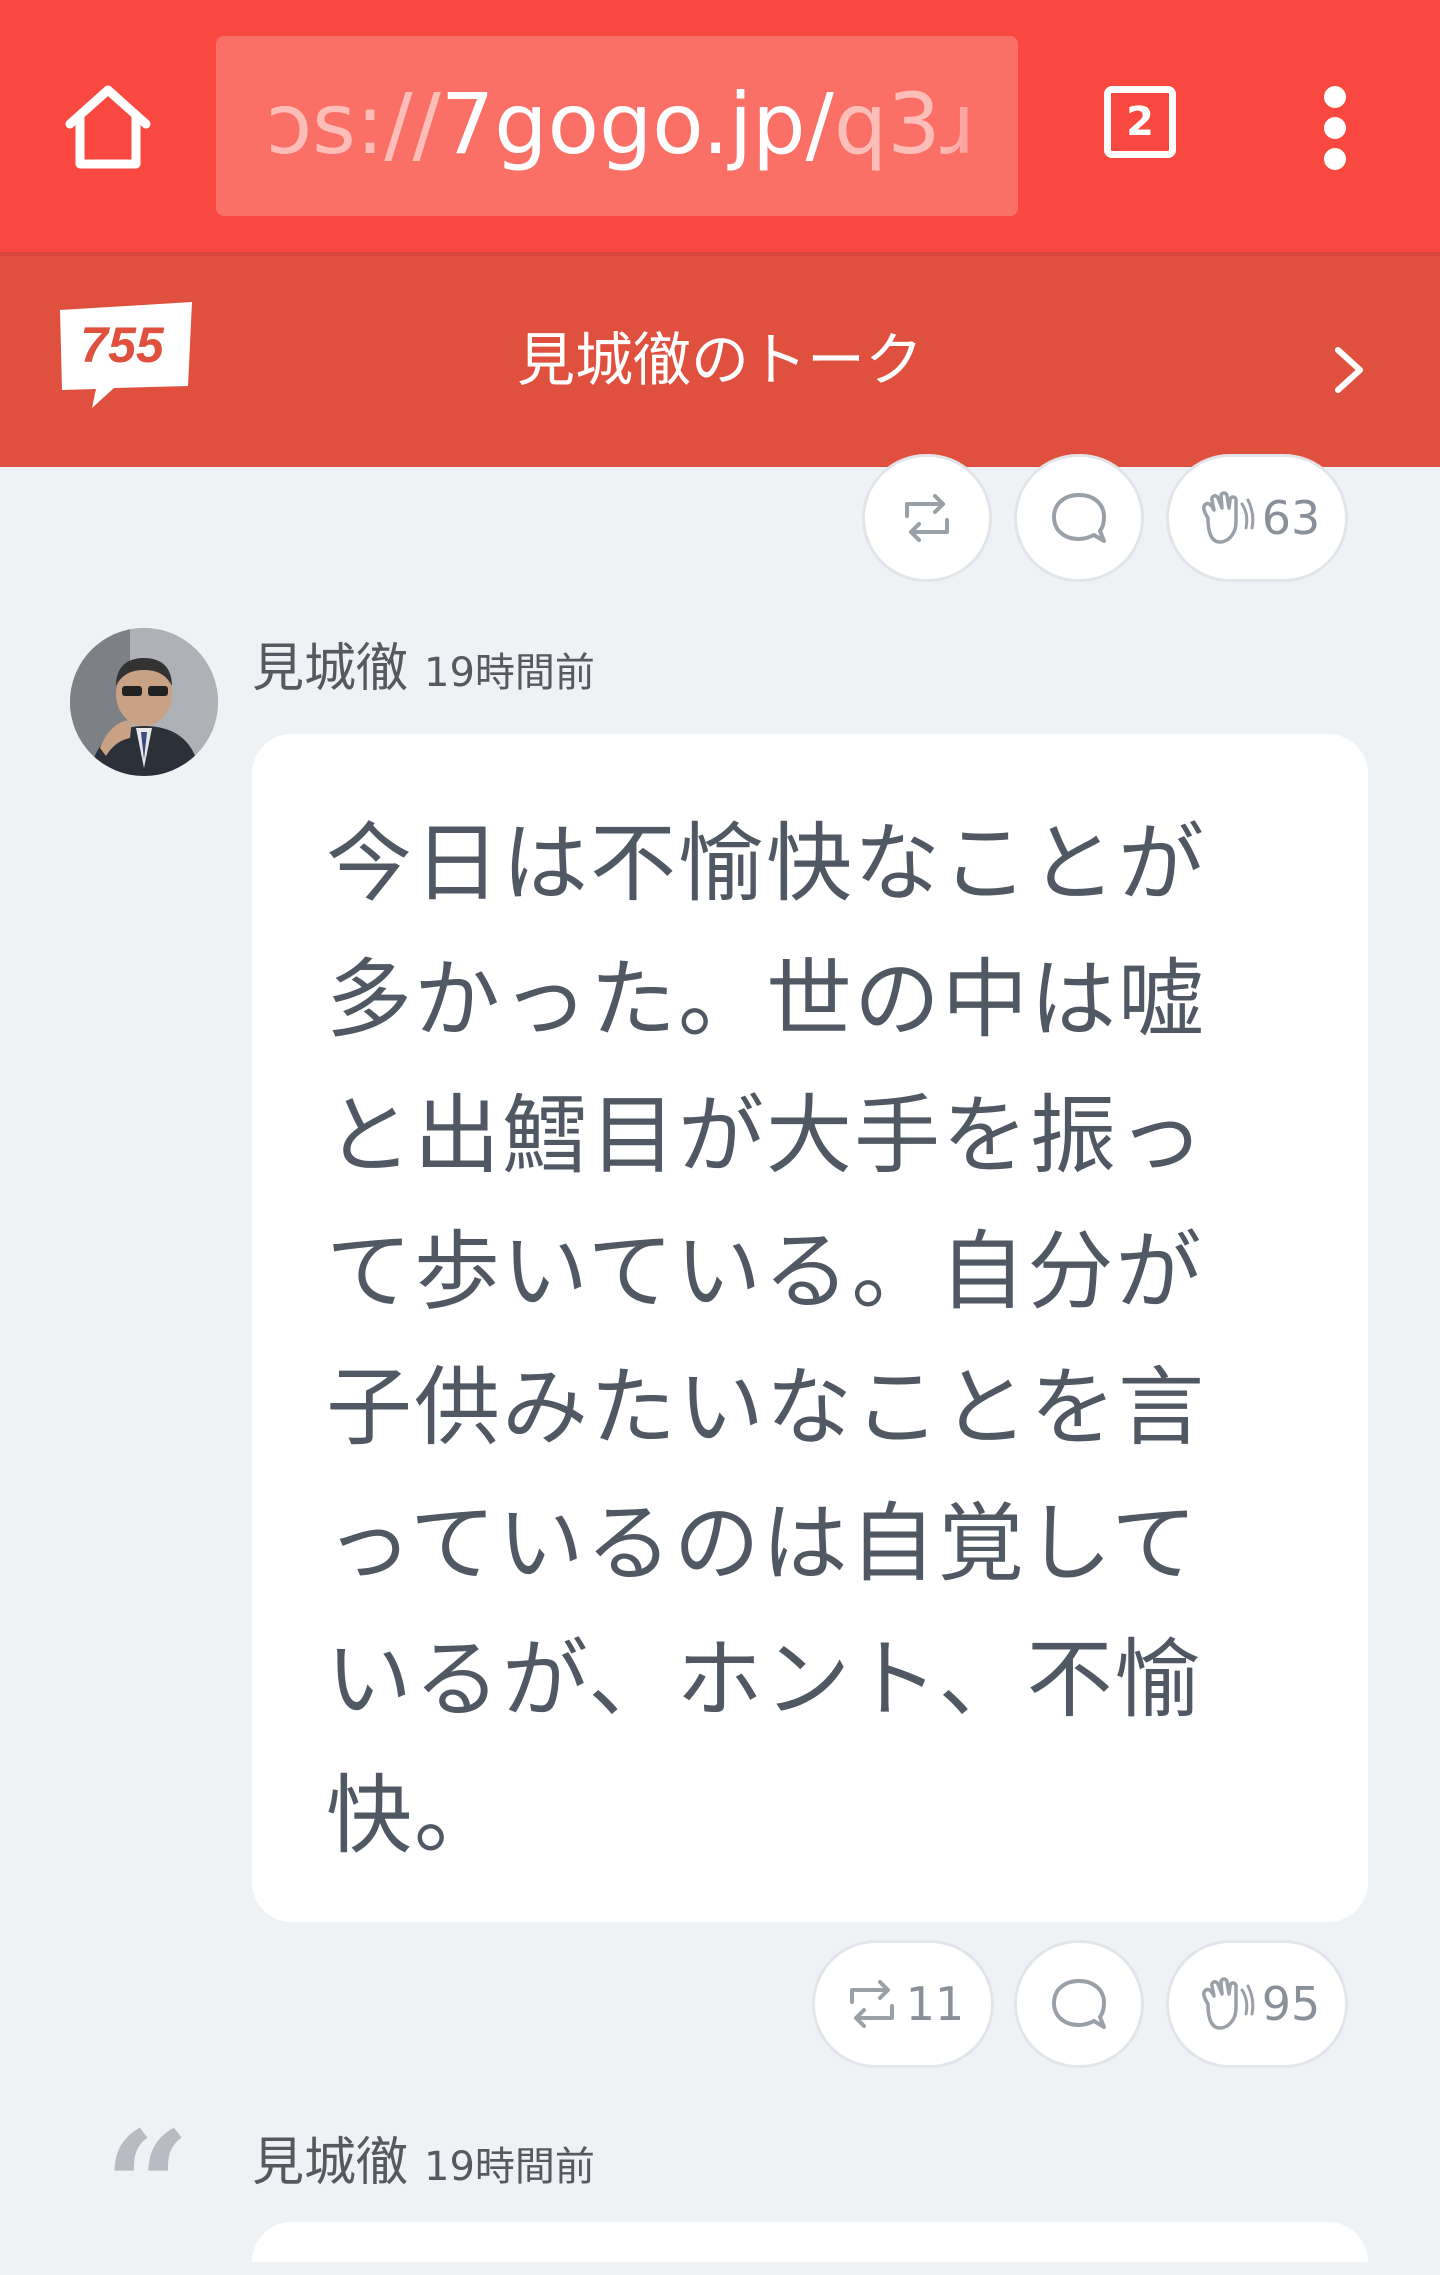 The image size is (1440, 2275). I want to click on site-header: 755 見城徹のトーク, so click(720, 359).